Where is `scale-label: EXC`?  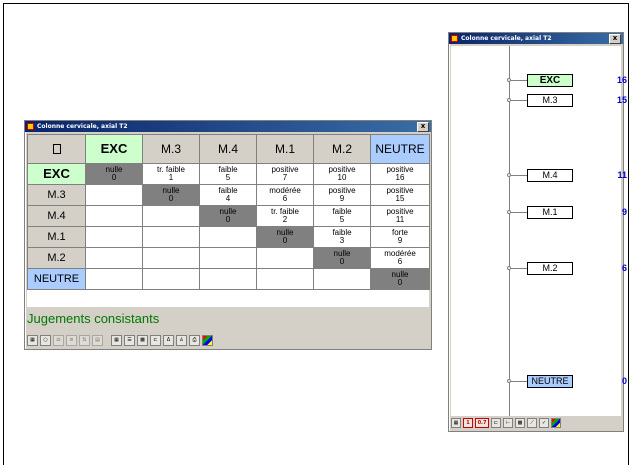
scale-label: EXC is located at coordinates (550, 80).